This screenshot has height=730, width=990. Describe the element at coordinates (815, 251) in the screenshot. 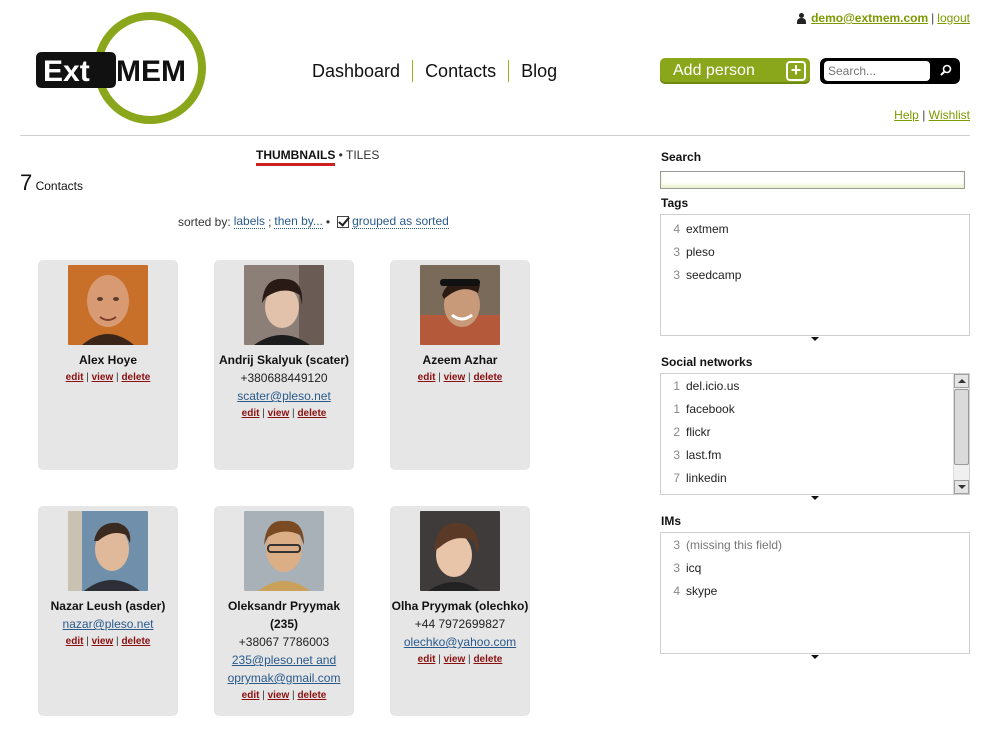

I see `tag-item: 3 pleso` at that location.